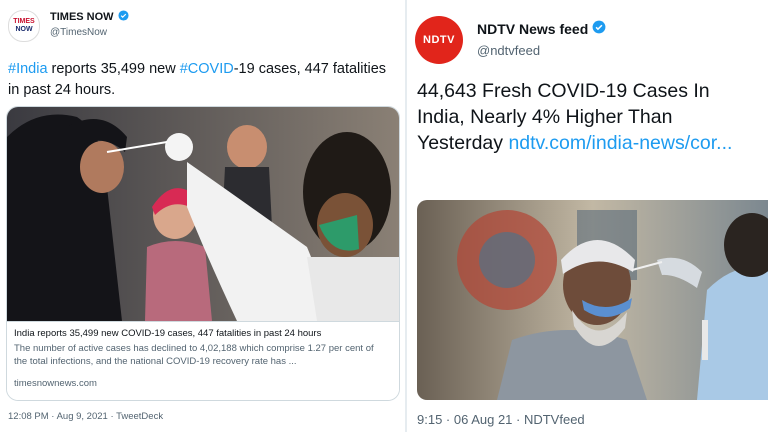  Describe the element at coordinates (113, 69) in the screenshot. I see `tweet-text-part: reports 35,499 new` at that location.